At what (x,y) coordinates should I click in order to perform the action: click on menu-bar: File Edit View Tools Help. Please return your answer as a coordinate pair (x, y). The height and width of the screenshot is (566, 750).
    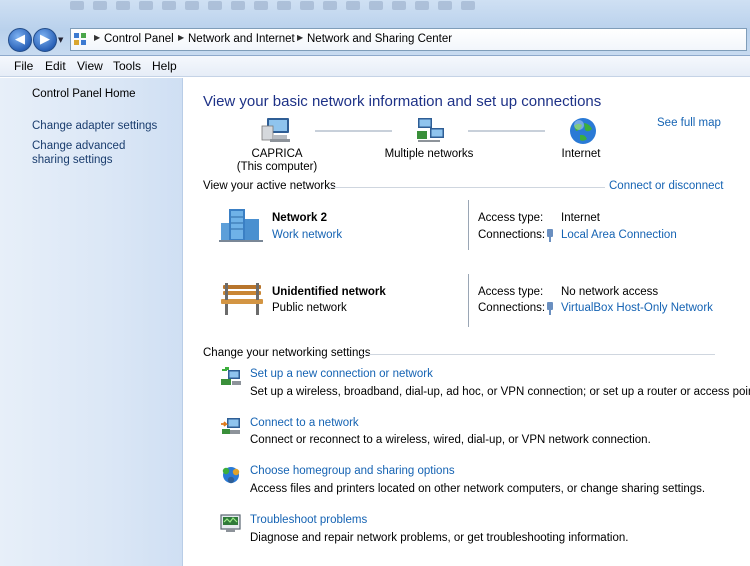
    Looking at the image, I should click on (375, 66).